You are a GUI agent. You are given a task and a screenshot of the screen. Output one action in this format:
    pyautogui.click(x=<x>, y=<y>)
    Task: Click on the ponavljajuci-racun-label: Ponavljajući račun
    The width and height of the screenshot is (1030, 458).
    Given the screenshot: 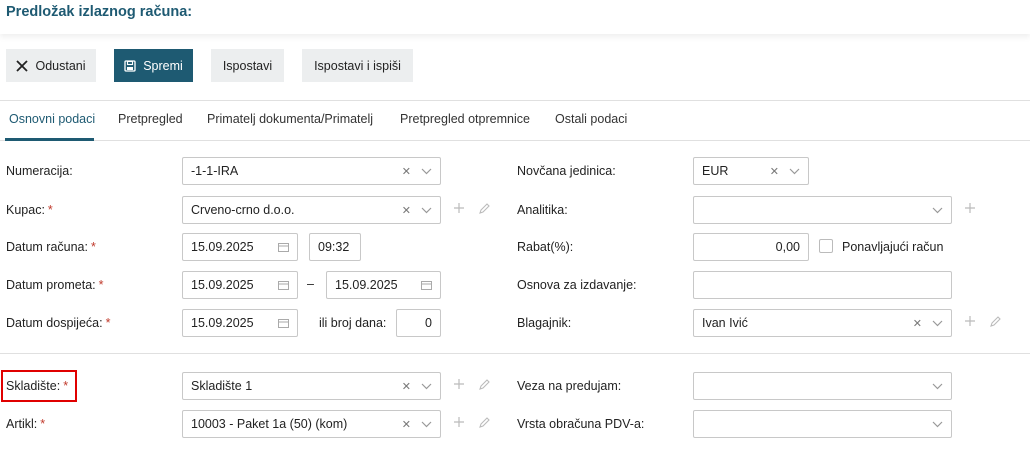 What is the action you would take?
    pyautogui.click(x=893, y=247)
    